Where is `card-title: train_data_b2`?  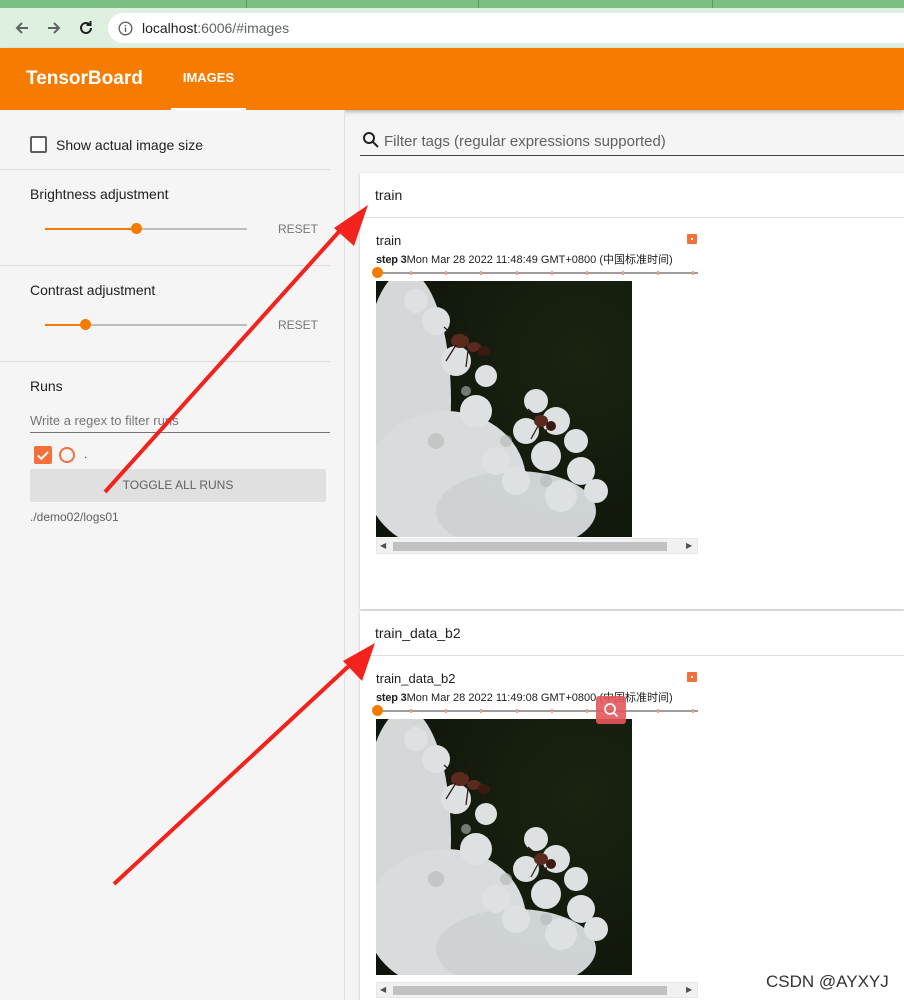 card-title: train_data_b2 is located at coordinates (418, 633).